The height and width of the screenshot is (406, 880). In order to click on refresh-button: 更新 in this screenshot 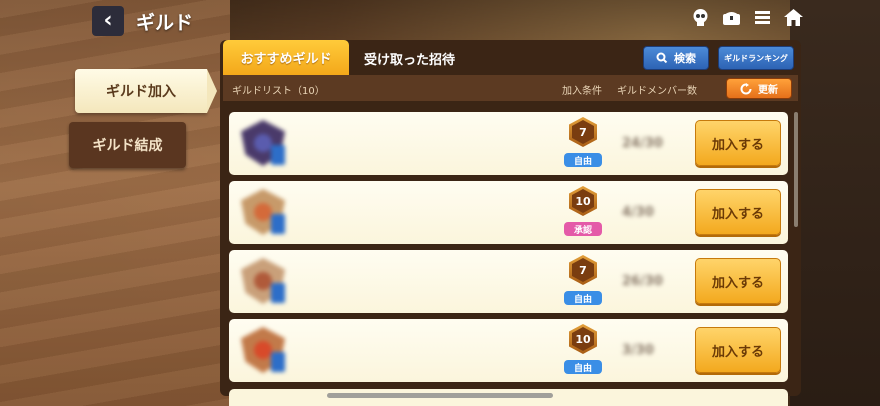, I will do `click(759, 88)`.